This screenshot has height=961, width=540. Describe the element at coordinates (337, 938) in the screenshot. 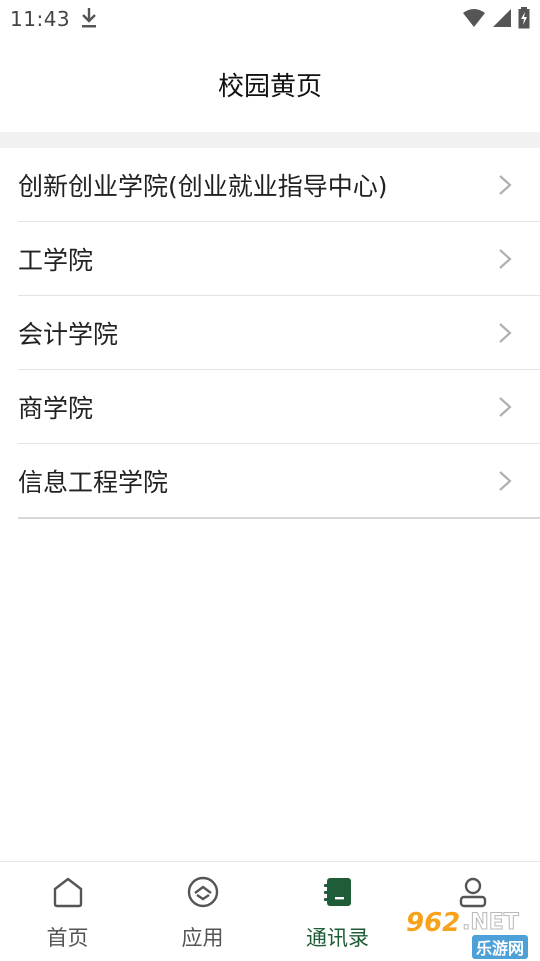

I see `nav-label-contacts: 通讯录` at that location.